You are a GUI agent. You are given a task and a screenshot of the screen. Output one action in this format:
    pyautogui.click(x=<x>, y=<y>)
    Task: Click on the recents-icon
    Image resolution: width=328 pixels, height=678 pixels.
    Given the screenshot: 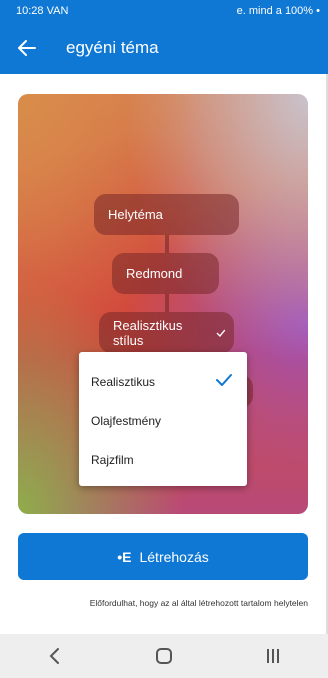 What is the action you would take?
    pyautogui.click(x=273, y=656)
    